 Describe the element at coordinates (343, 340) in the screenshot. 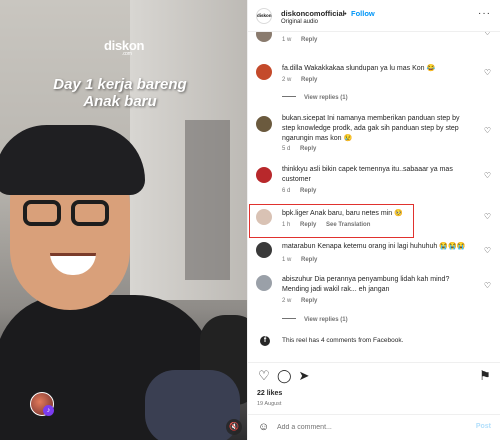

I see `facebook-note-text: This reel has 4 comments from Facebook.` at that location.